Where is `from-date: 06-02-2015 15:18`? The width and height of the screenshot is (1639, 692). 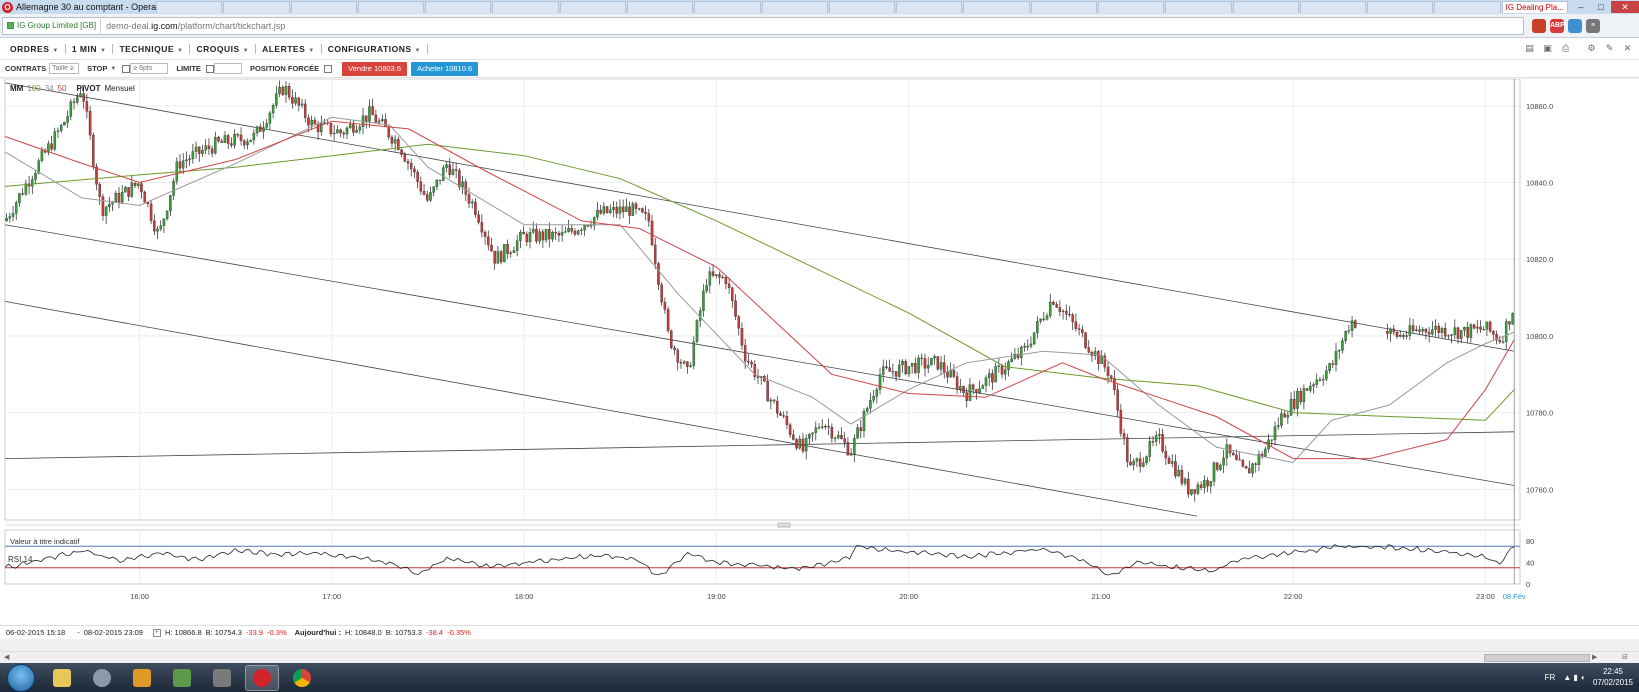
from-date: 06-02-2015 15:18 is located at coordinates (35, 632).